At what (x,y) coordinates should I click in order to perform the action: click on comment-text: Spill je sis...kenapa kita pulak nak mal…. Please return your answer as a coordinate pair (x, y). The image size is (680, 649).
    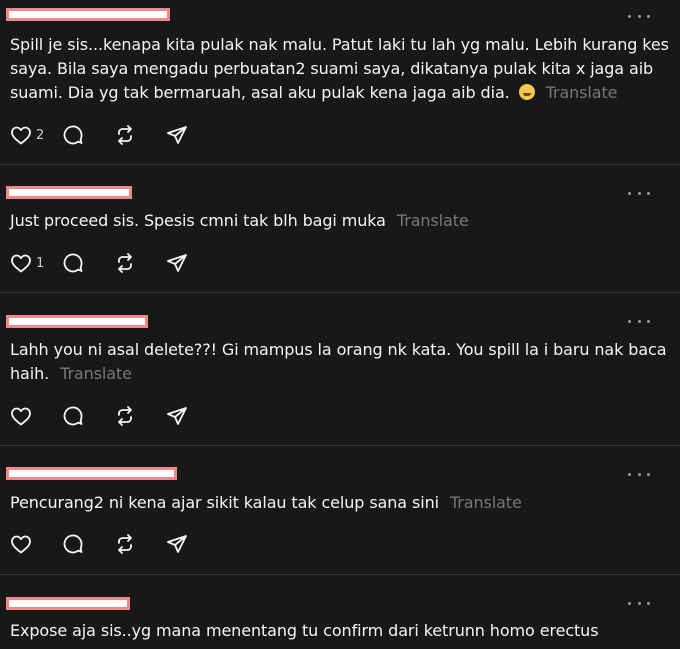
    Looking at the image, I should click on (340, 69).